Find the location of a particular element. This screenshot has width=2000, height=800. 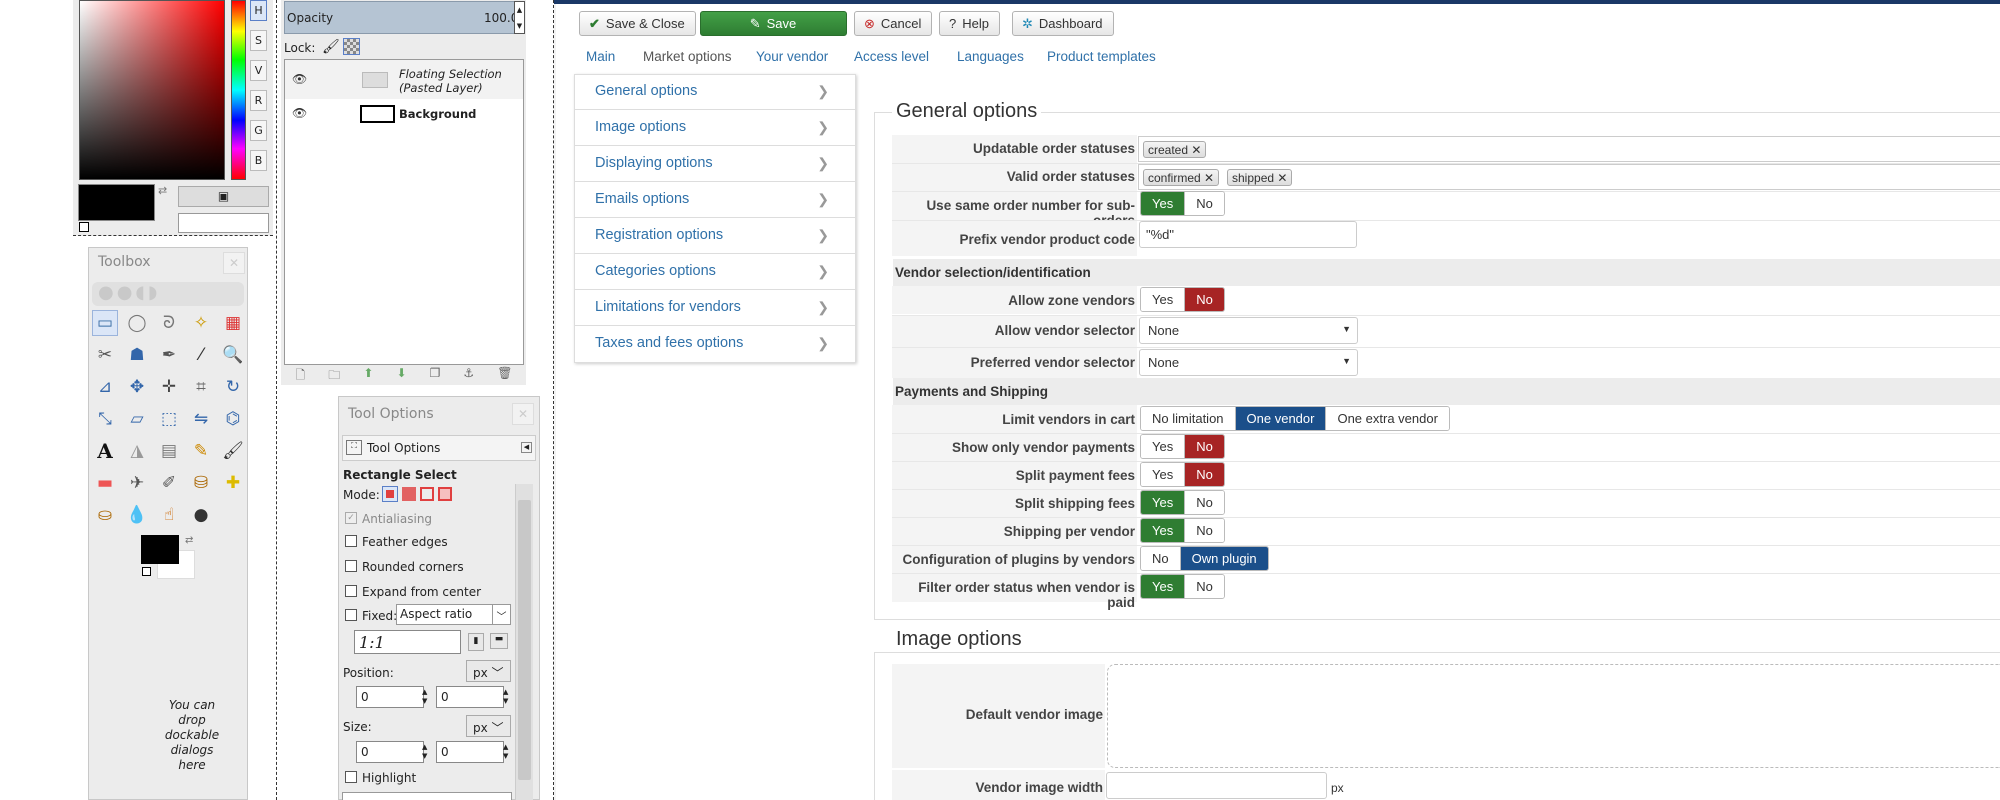

accordion-displaying-options: Displaying options ❯ is located at coordinates (715, 164).